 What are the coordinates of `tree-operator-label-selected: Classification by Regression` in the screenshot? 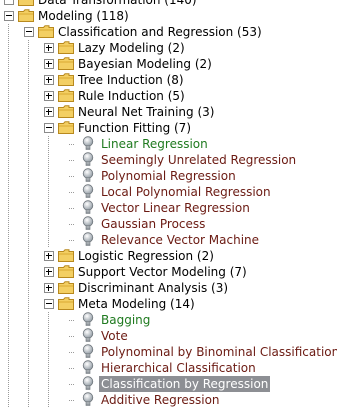 It's located at (185, 384).